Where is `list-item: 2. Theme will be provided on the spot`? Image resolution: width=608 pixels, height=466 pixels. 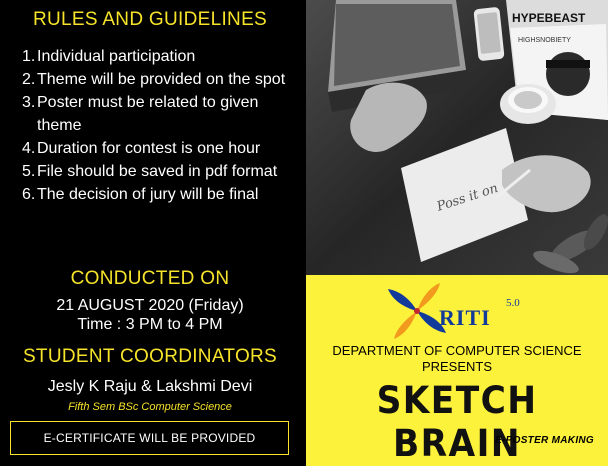 list-item: 2. Theme will be provided on the spot is located at coordinates (163, 79).